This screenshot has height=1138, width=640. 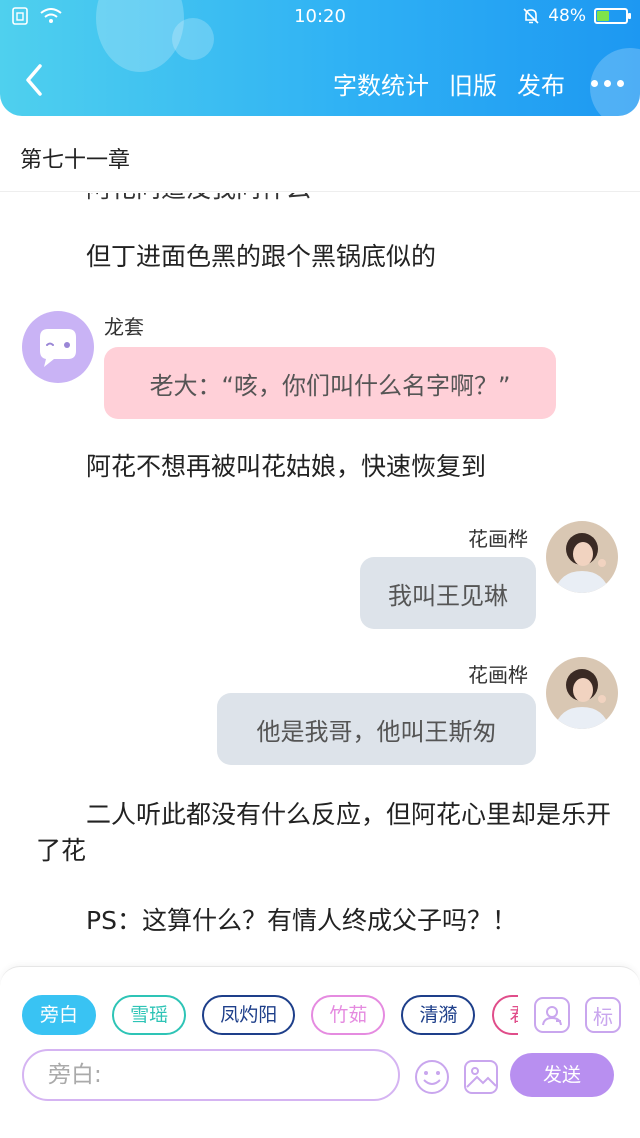 What do you see at coordinates (381, 83) in the screenshot?
I see `word-count-button: 字数统计` at bounding box center [381, 83].